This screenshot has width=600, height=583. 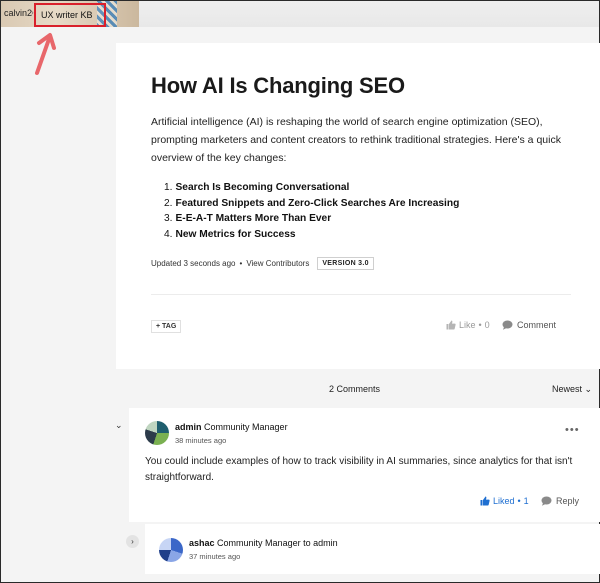 What do you see at coordinates (45, 54) in the screenshot?
I see `annotation-arrow-icon` at bounding box center [45, 54].